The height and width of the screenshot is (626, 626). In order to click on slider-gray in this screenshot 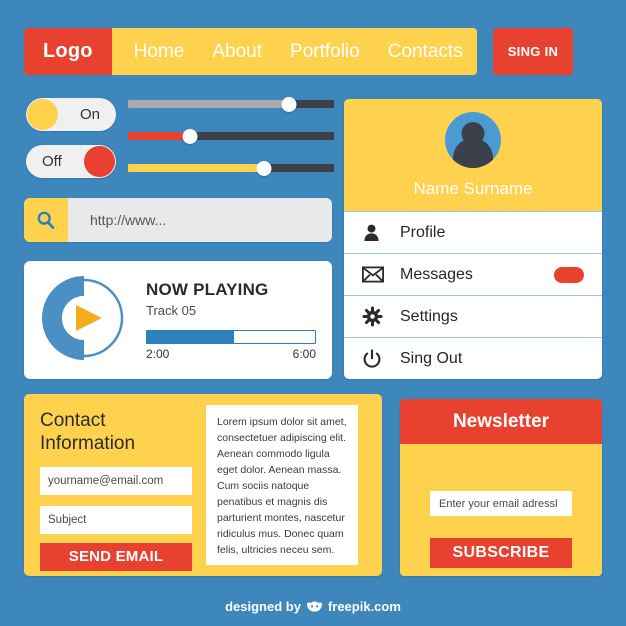, I will do `click(231, 104)`.